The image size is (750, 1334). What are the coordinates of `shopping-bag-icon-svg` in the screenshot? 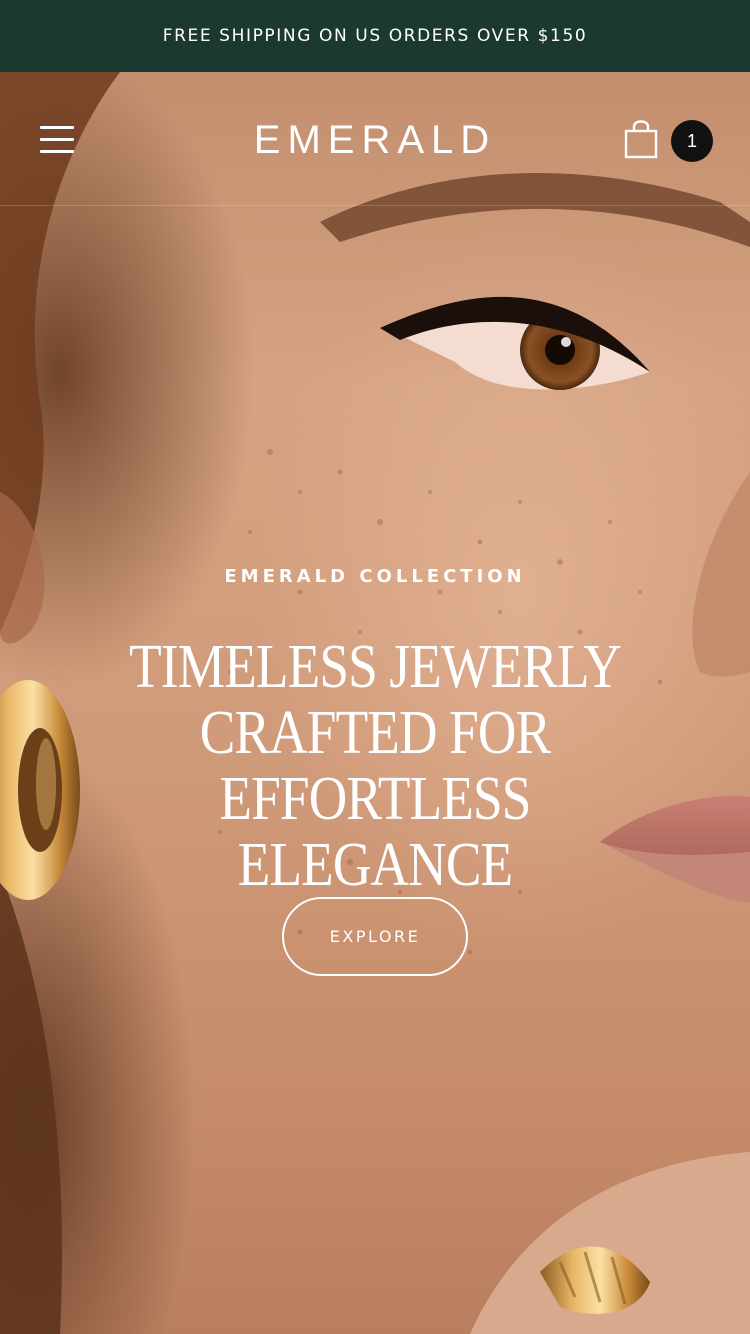 It's located at (641, 139).